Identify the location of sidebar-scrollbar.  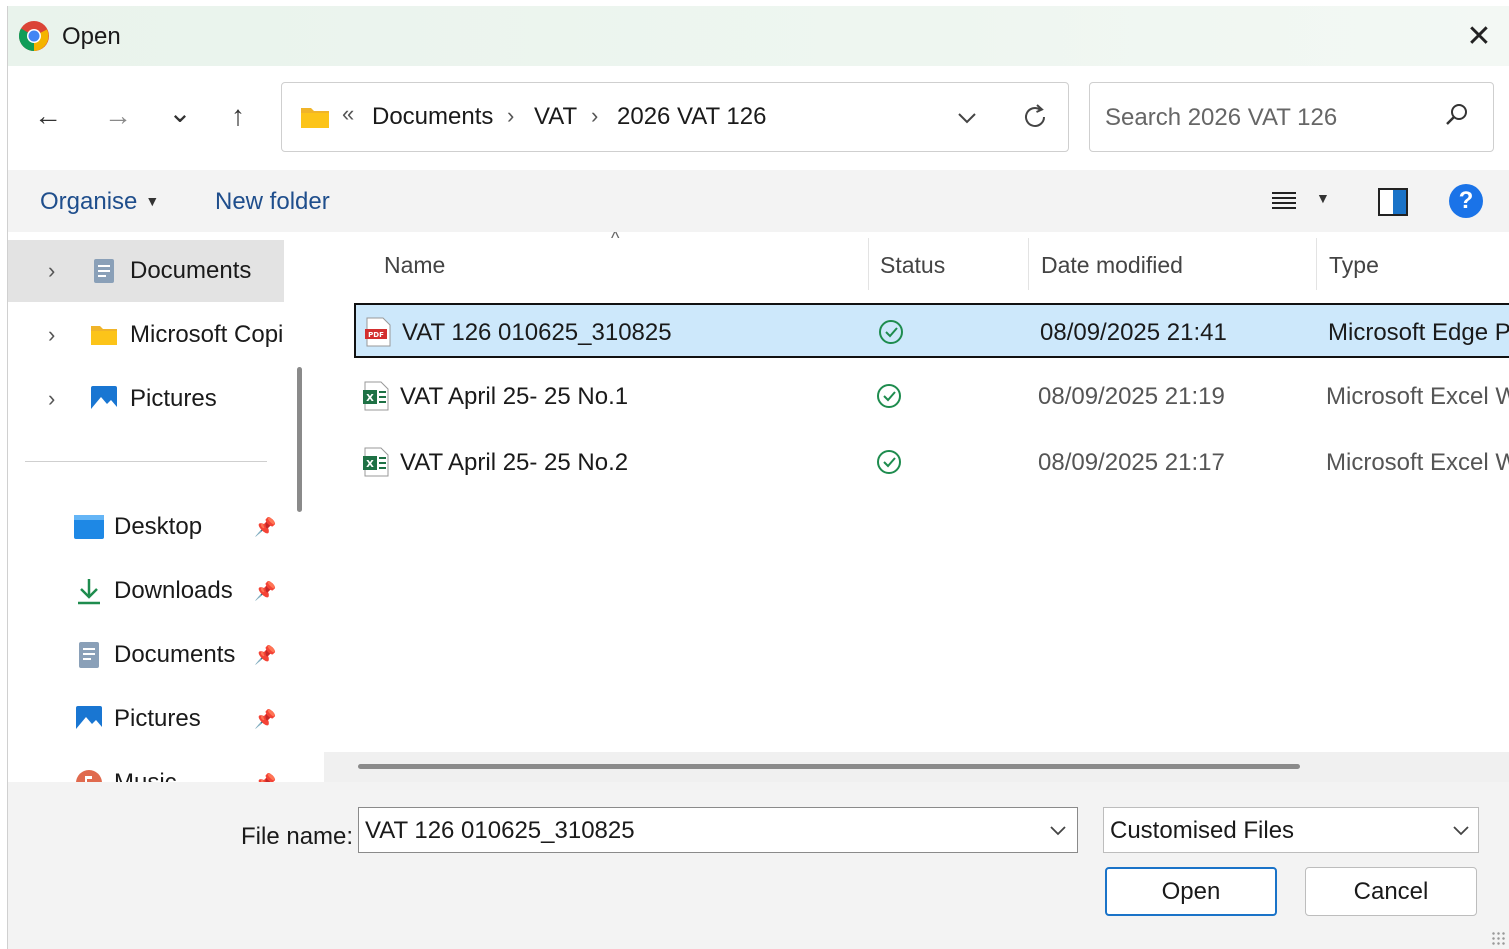
(299, 439).